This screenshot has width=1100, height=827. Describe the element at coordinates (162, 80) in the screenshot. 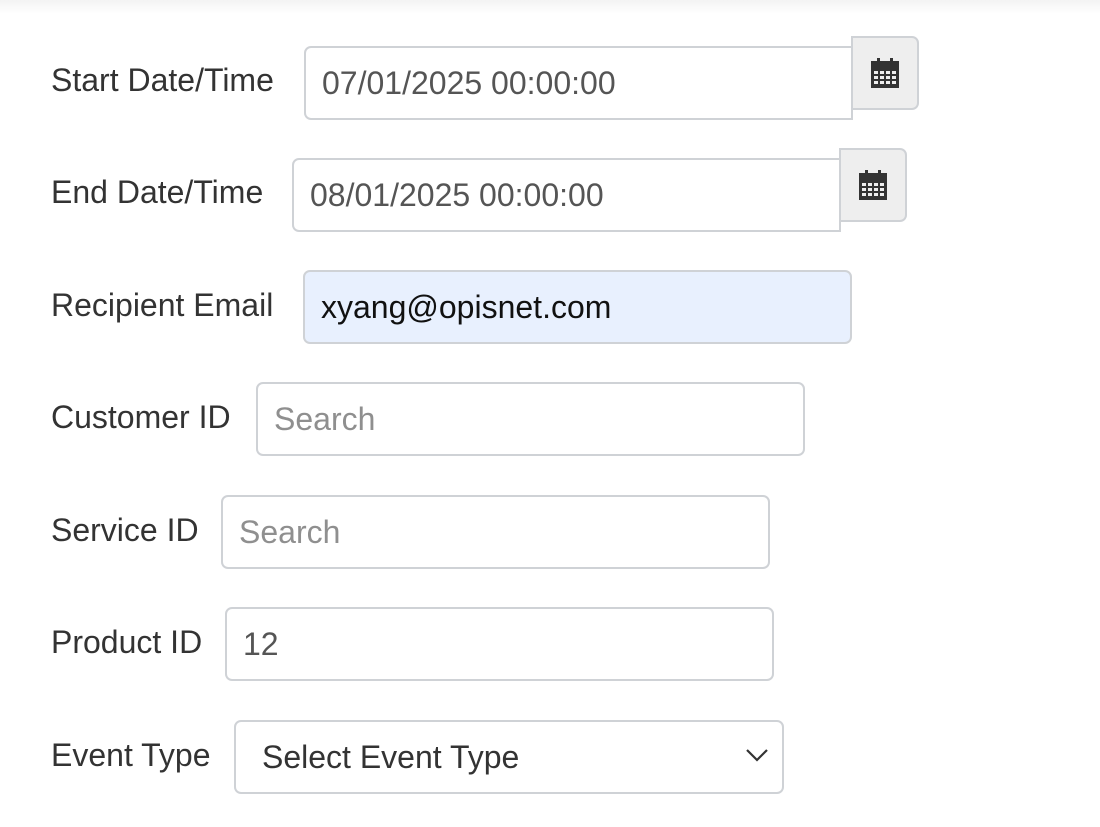

I see `start-datetime-label: Start Date/Time` at that location.